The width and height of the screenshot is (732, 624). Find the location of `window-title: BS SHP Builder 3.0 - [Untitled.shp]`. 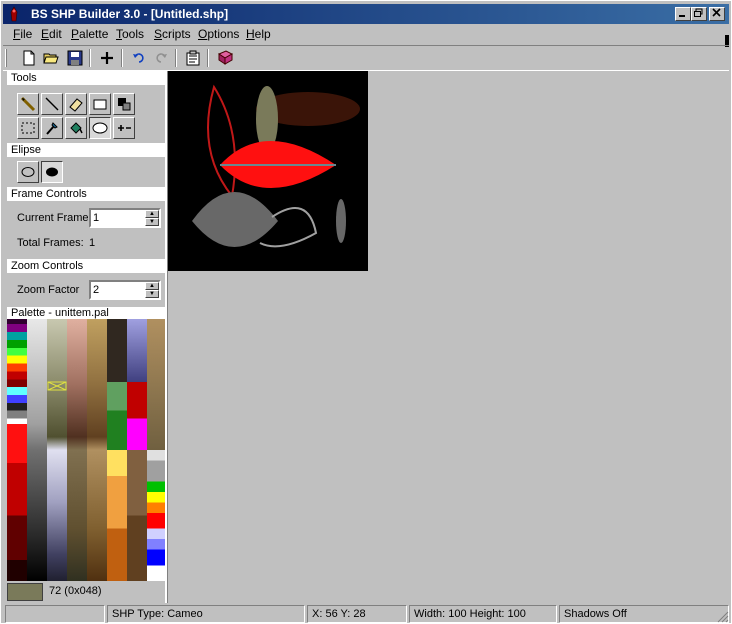

window-title: BS SHP Builder 3.0 - [Untitled.shp] is located at coordinates (130, 14).